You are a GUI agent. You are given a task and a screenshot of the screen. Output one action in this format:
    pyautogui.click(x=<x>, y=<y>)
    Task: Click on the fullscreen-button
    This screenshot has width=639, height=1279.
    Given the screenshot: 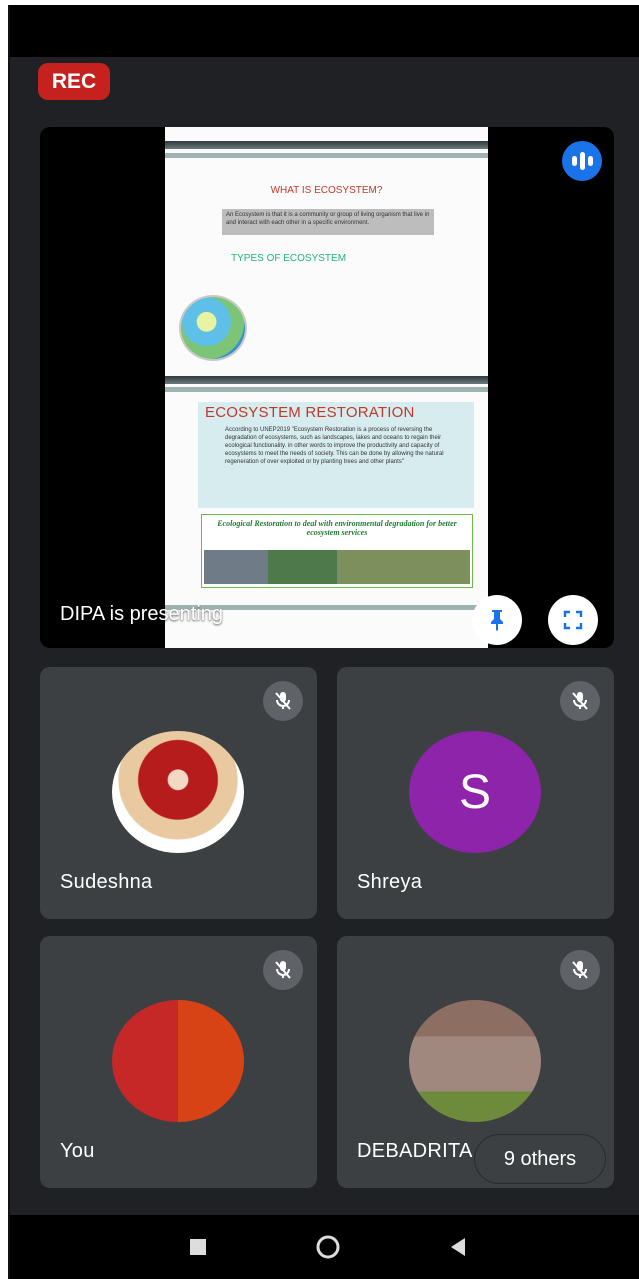 What is the action you would take?
    pyautogui.click(x=573, y=620)
    